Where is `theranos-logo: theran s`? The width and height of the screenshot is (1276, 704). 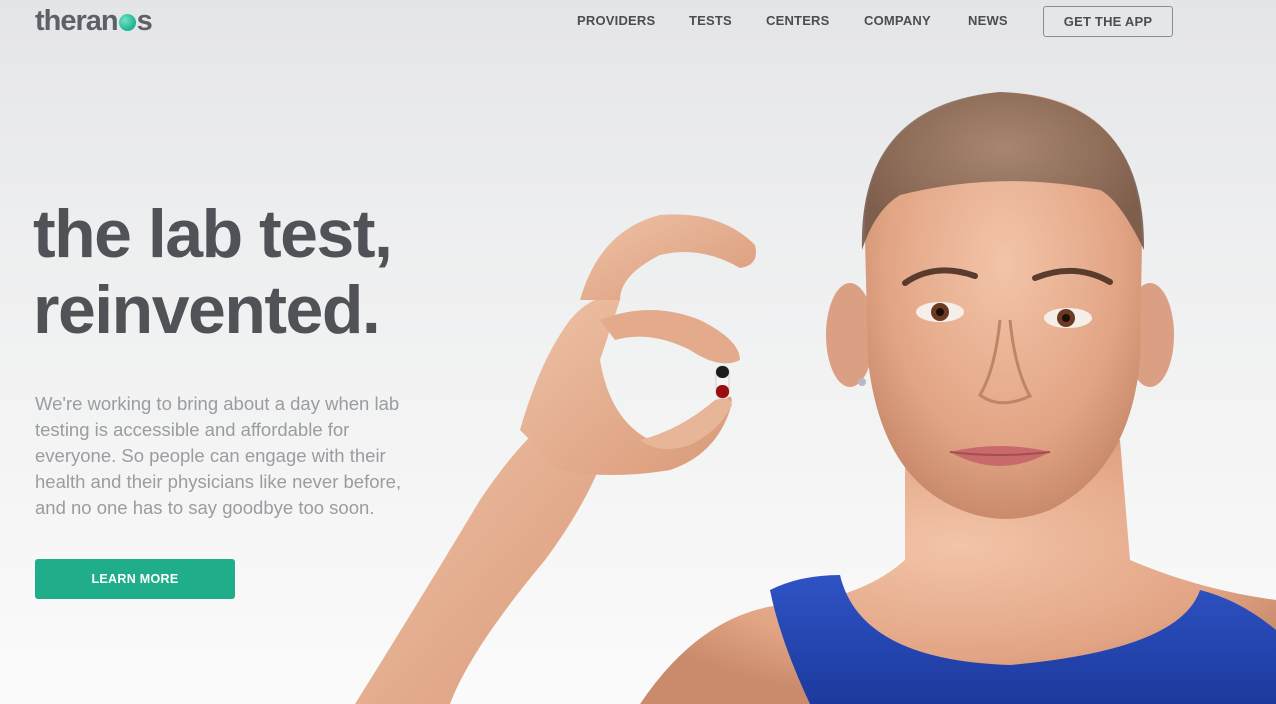
theranos-logo: theran s is located at coordinates (94, 21).